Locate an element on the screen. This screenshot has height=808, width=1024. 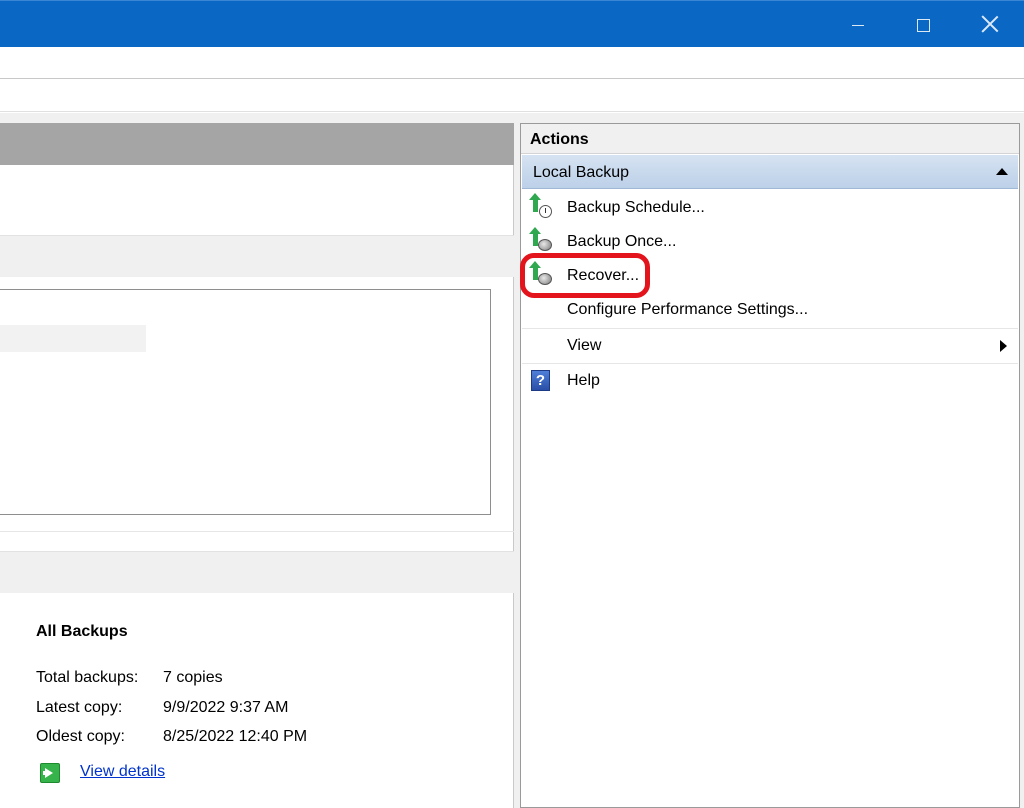
maximize-button is located at coordinates (923, 24).